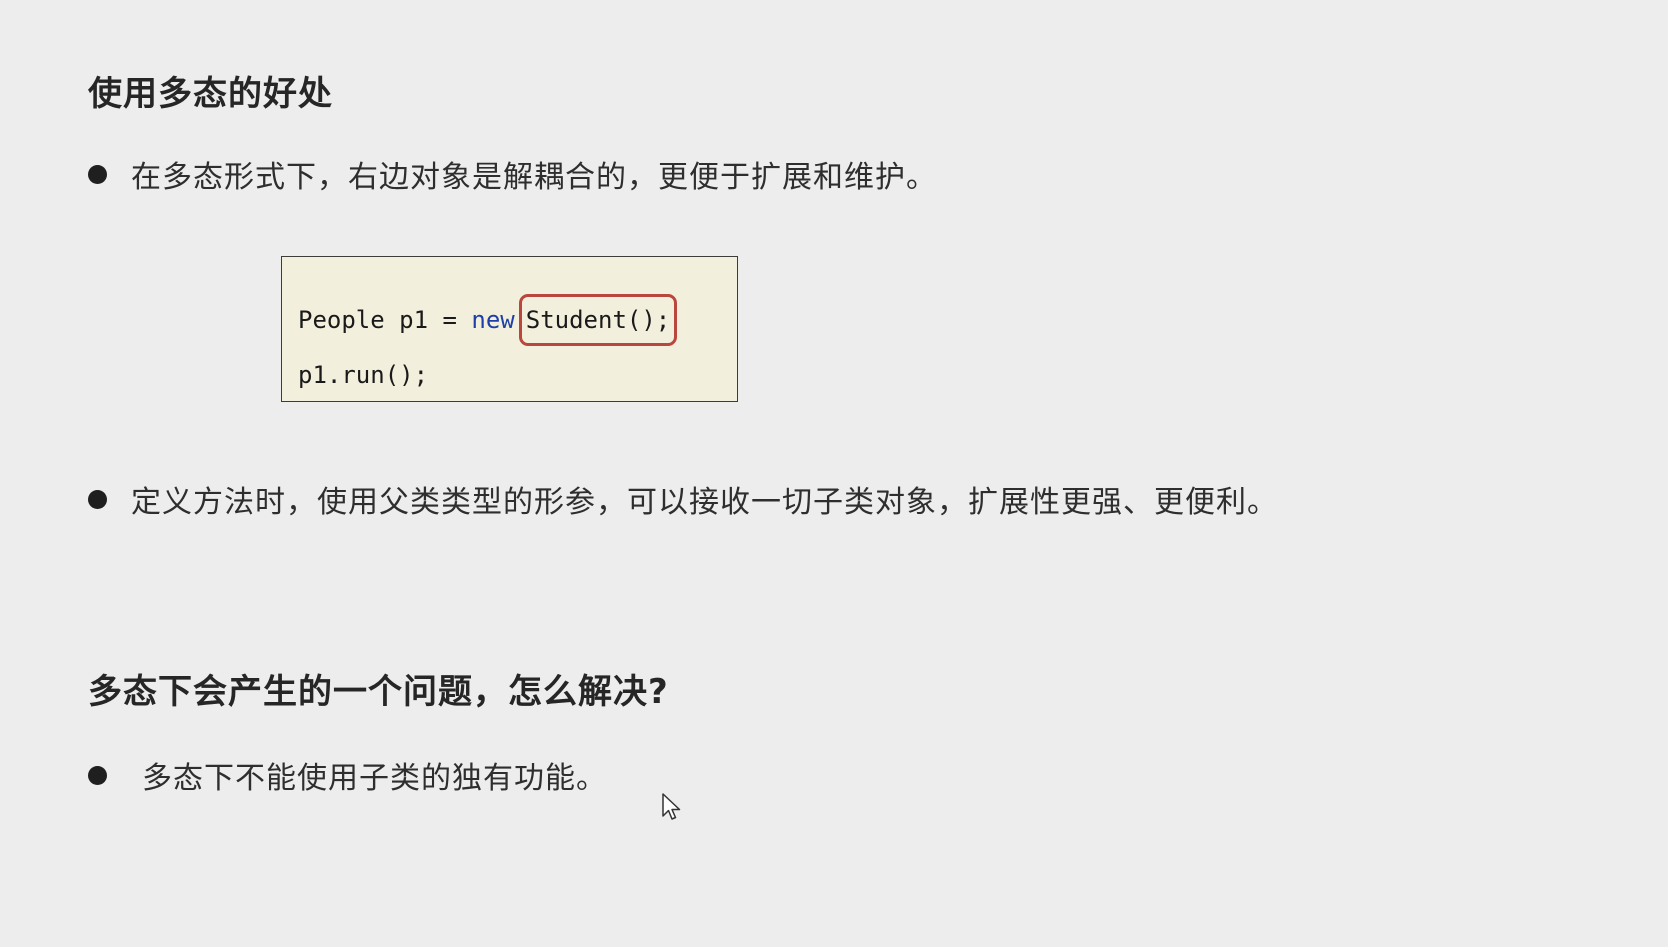 The width and height of the screenshot is (1668, 947). Describe the element at coordinates (210, 94) in the screenshot. I see `section-title-benefits: 使用多态的好处` at that location.